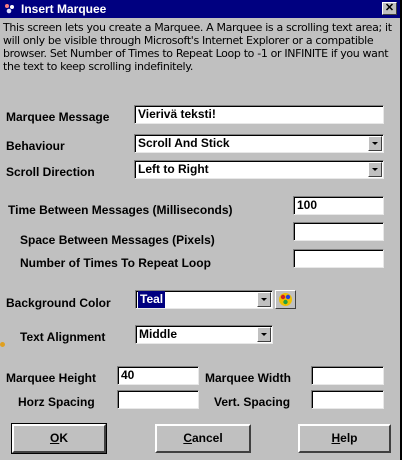  Describe the element at coordinates (10, 9) in the screenshot. I see `marquee-app-icon` at that location.